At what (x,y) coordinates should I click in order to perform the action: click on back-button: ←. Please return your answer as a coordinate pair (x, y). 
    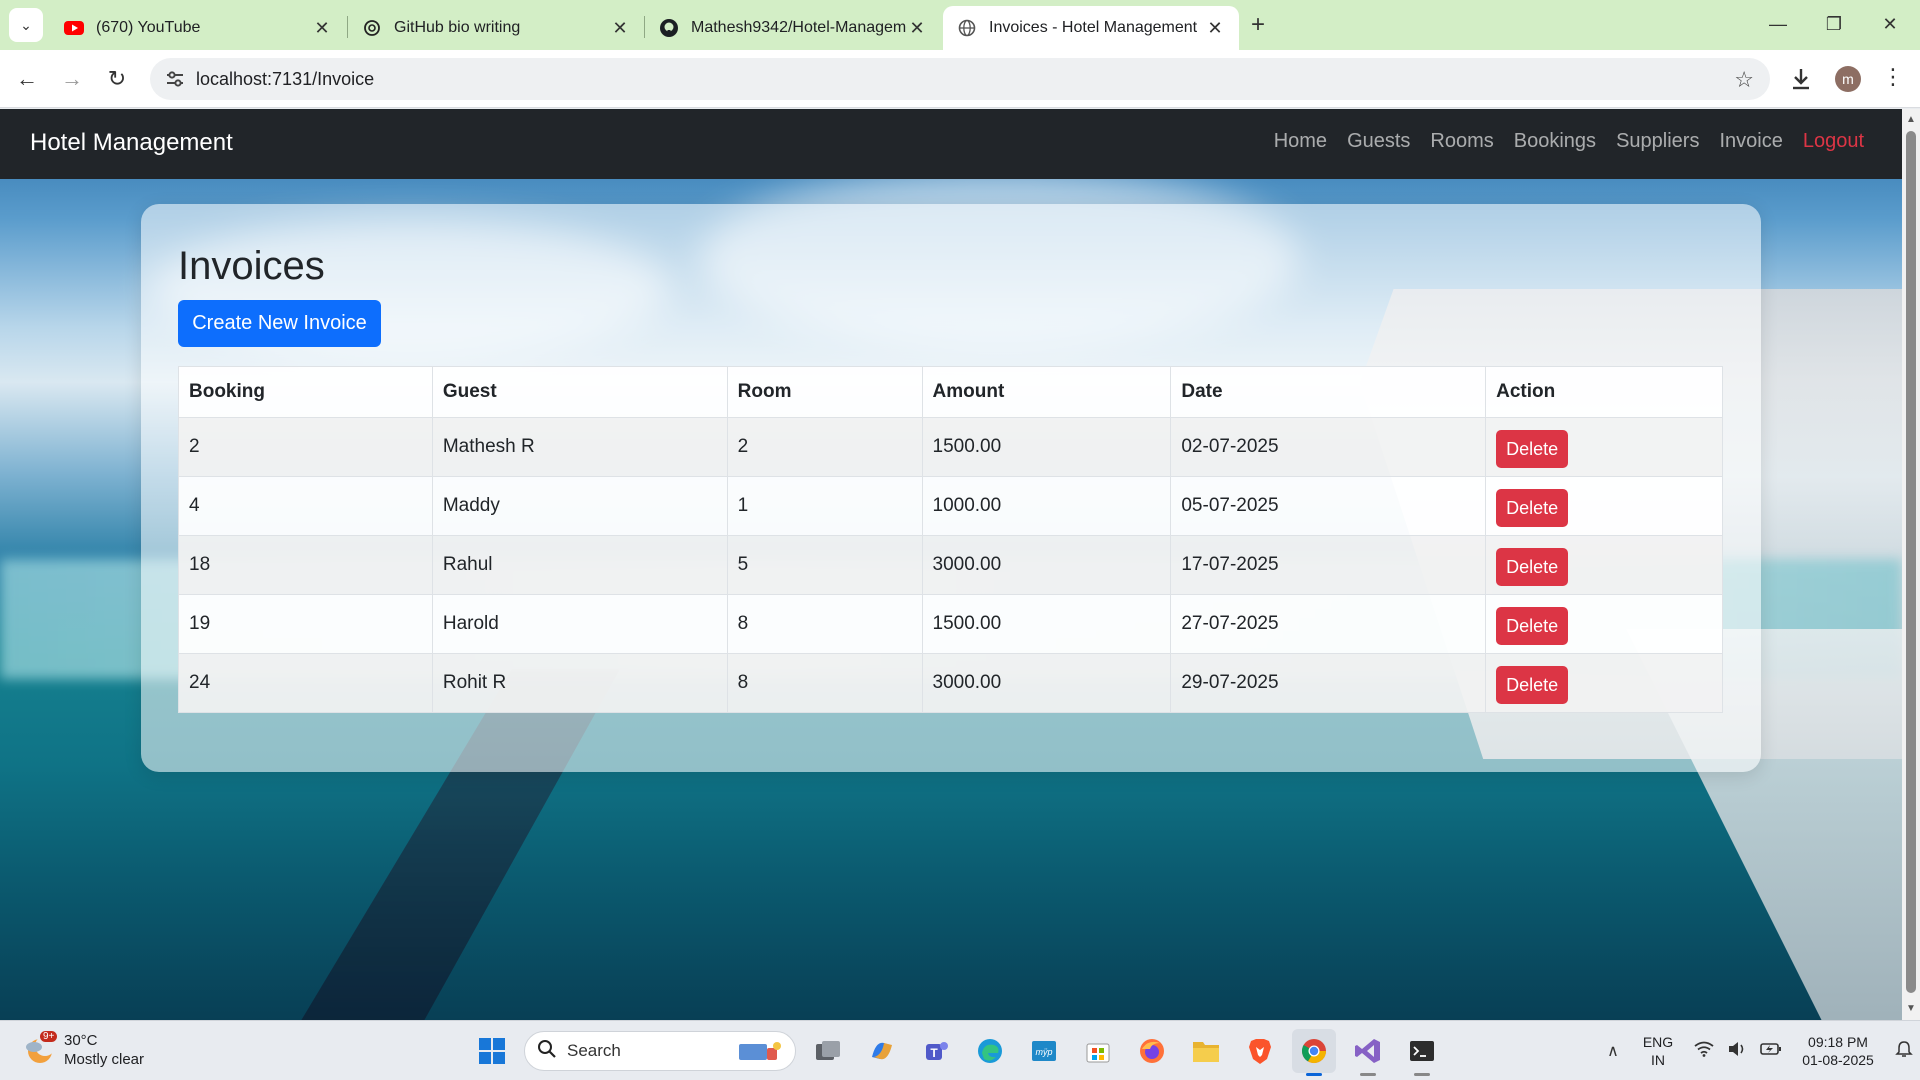
    Looking at the image, I should click on (27, 79).